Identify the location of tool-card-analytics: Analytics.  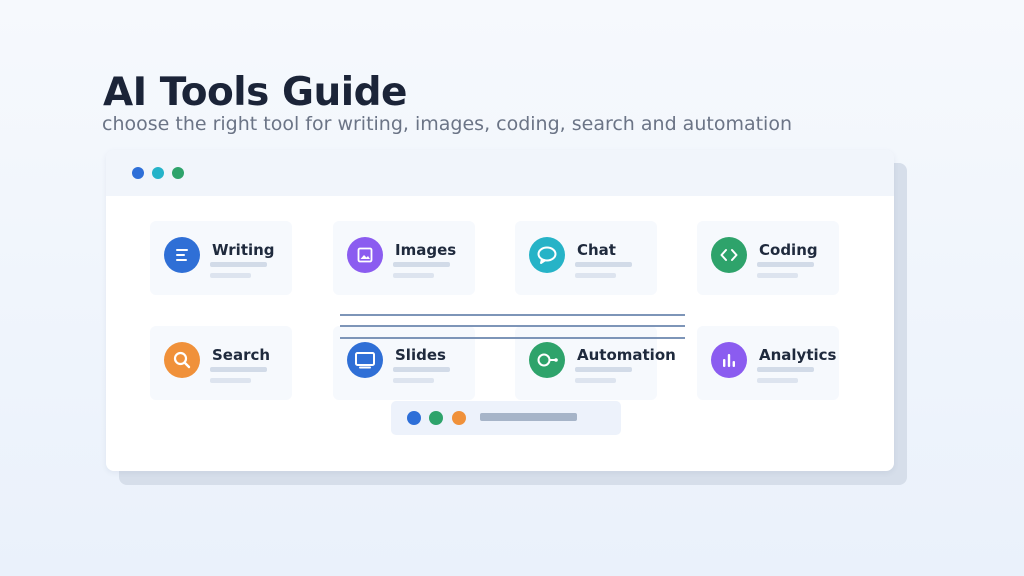
(768, 363).